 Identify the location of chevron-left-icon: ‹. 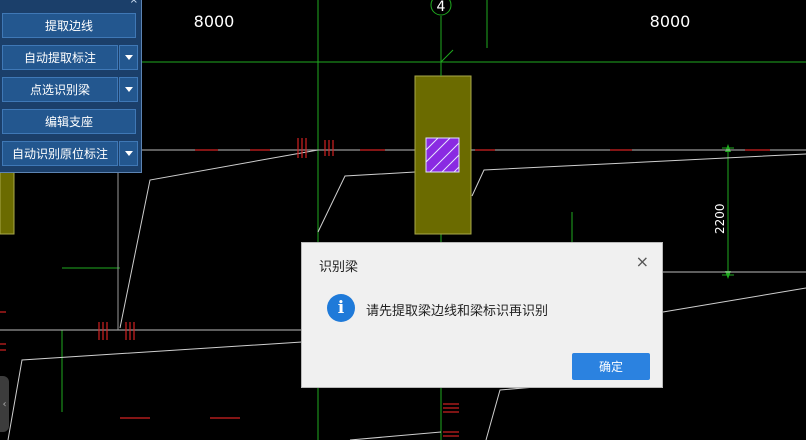
(4, 404).